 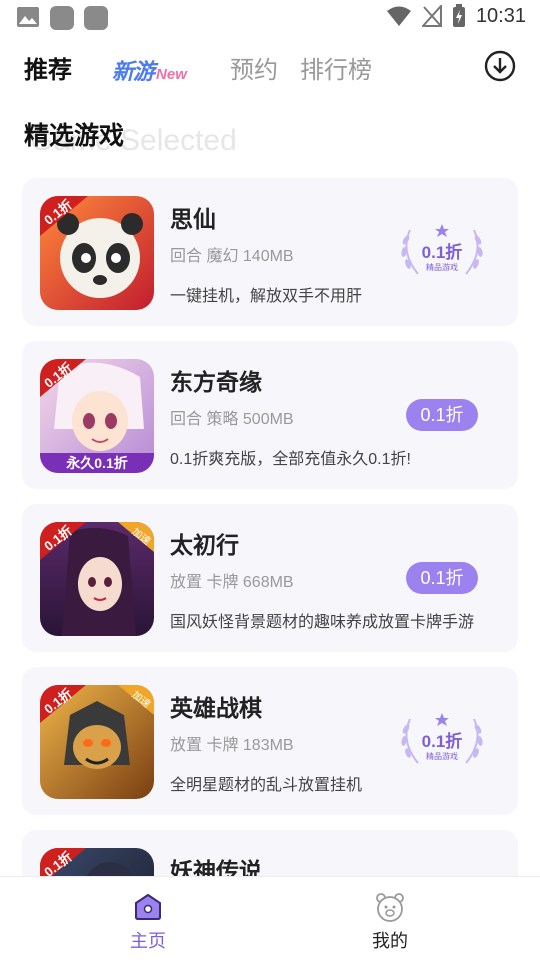 What do you see at coordinates (74, 136) in the screenshot?
I see `section-title: 精选游戏` at bounding box center [74, 136].